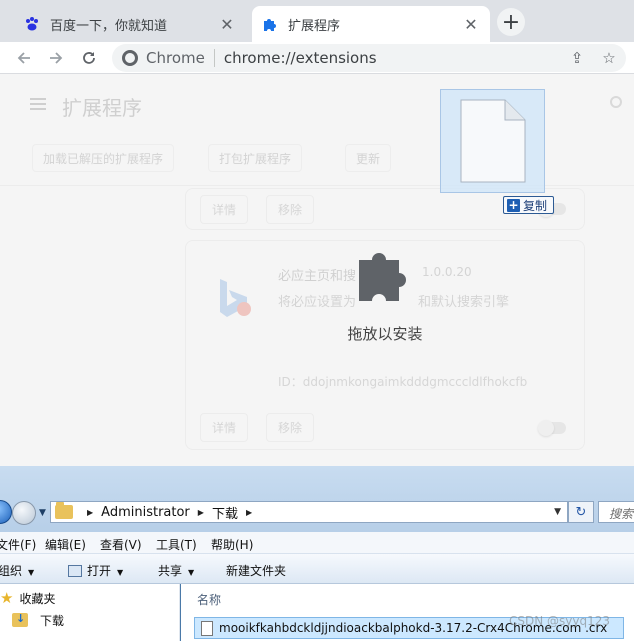 The height and width of the screenshot is (641, 634). Describe the element at coordinates (371, 24) in the screenshot. I see `tab-extensions: 扩展程序 ✕` at that location.